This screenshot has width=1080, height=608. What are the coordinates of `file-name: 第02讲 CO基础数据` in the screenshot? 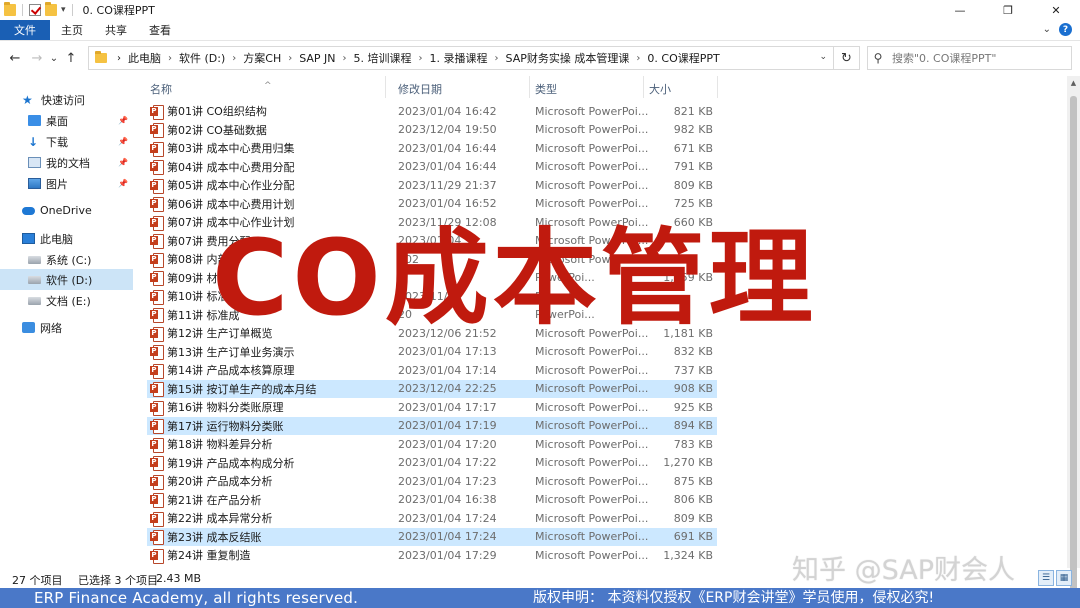 It's located at (217, 130).